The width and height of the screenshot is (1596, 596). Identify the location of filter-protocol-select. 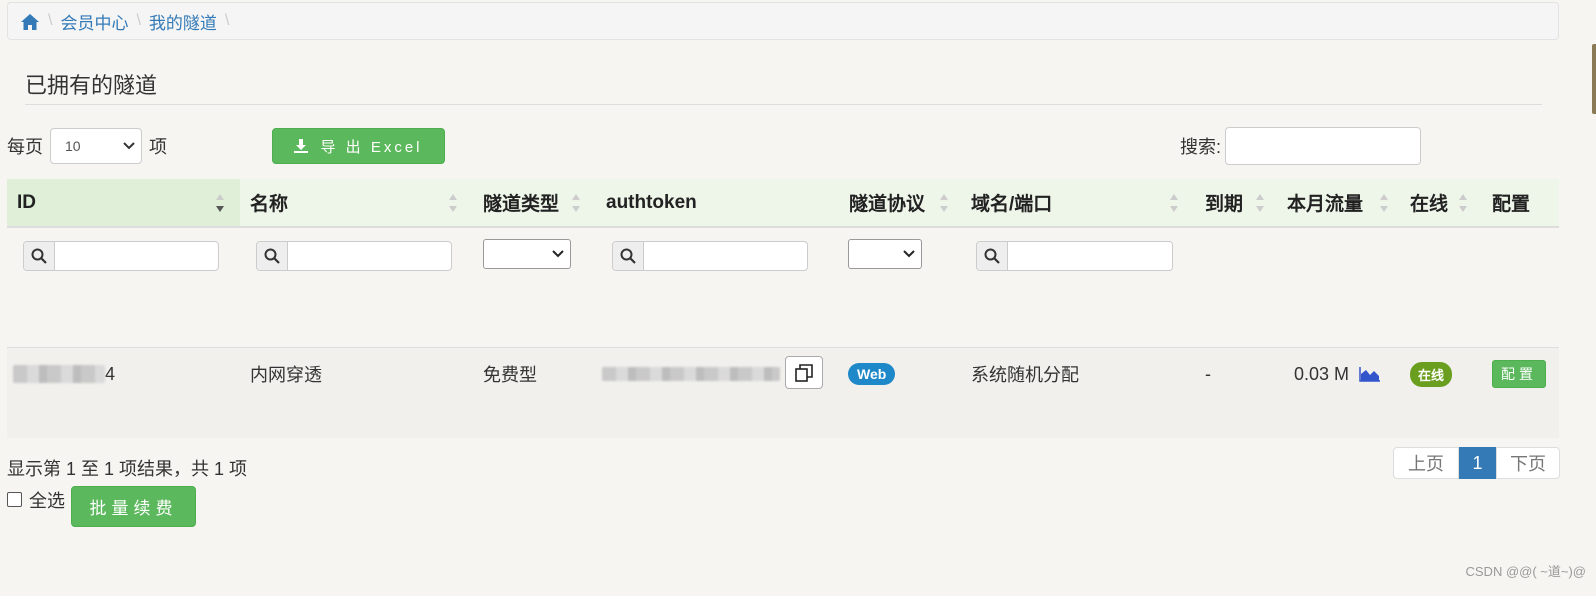
(885, 254).